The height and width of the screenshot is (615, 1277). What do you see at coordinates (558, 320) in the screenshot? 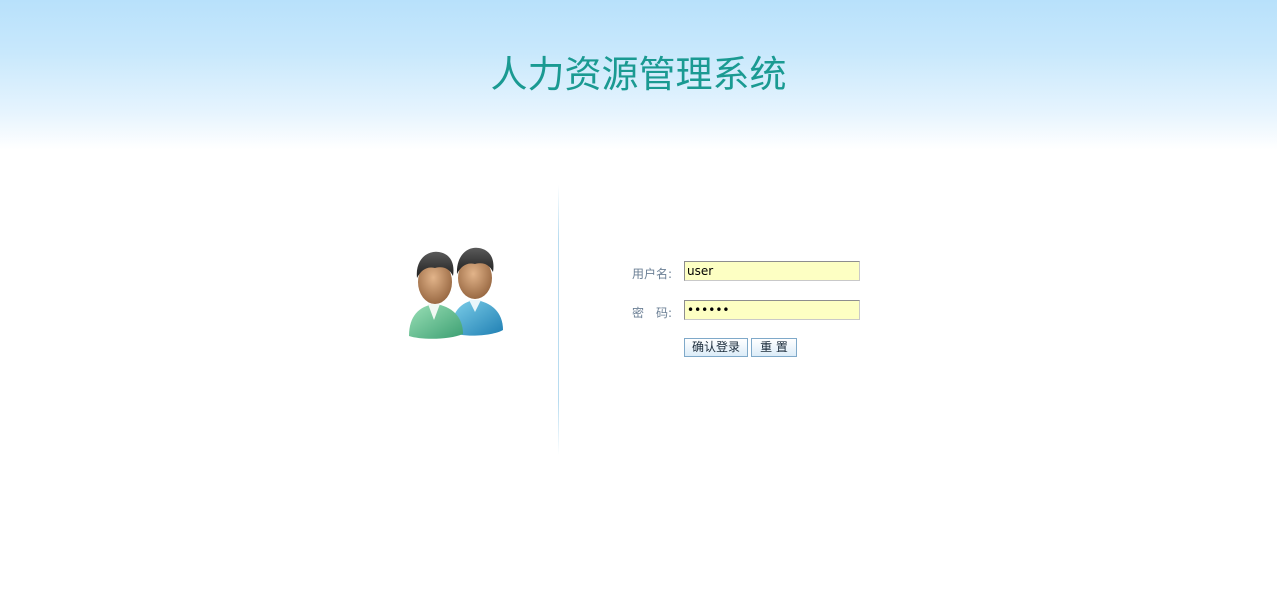
I see `vertical-divider` at bounding box center [558, 320].